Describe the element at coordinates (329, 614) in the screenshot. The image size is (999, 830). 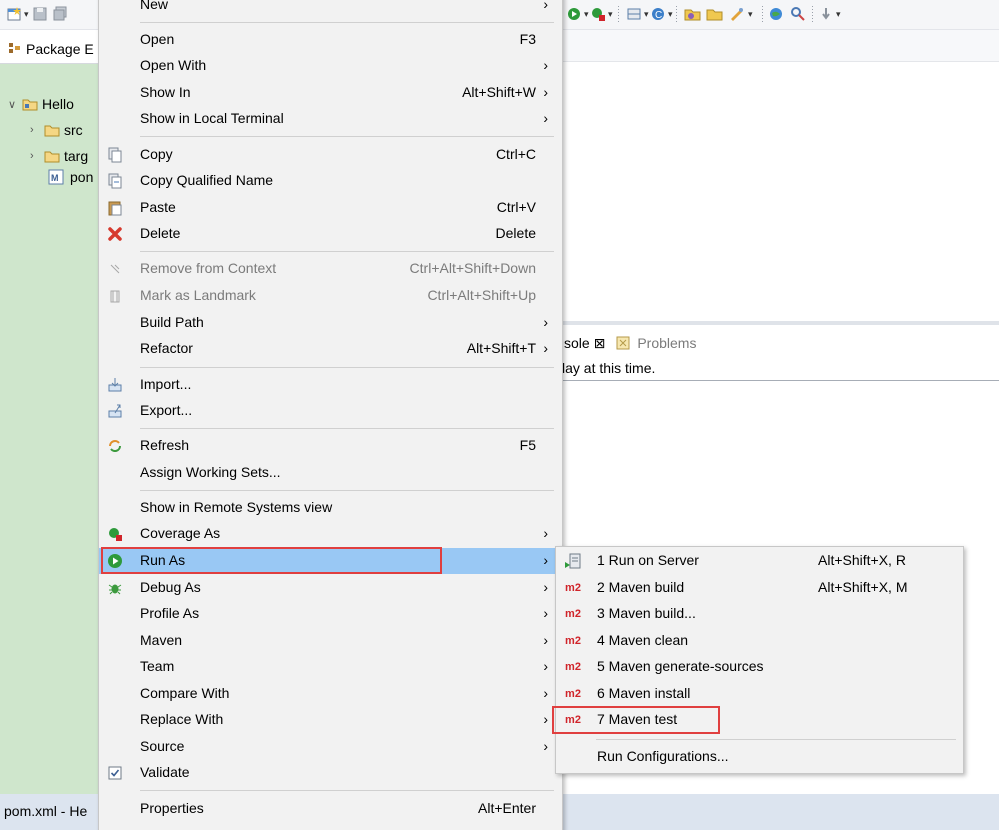
I see `menu-item-profile-as: Profile As ›` at that location.